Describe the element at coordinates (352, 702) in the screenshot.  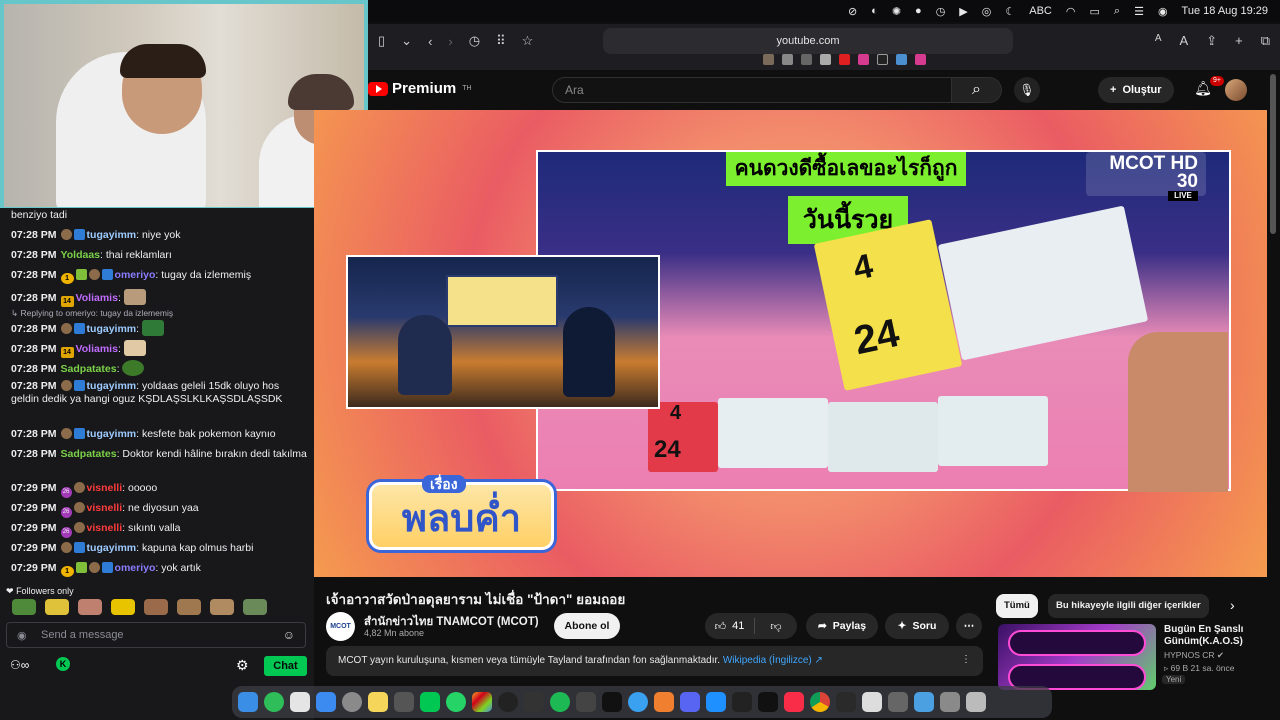
I see `settings-icon` at that location.